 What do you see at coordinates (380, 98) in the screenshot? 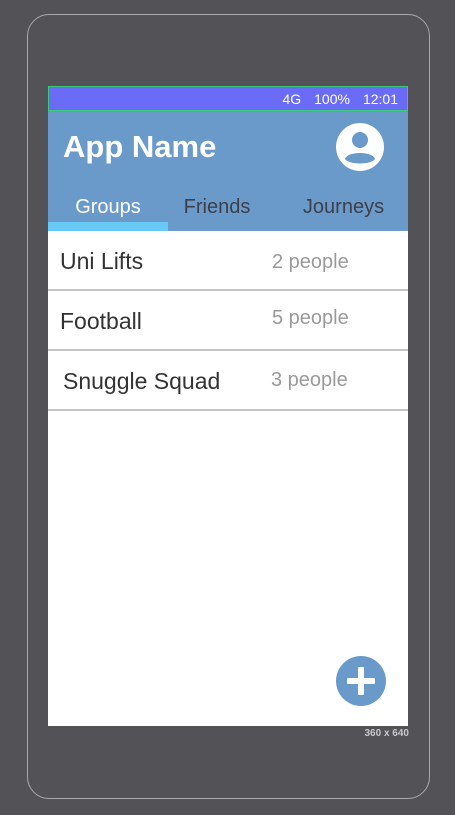
I see `clock: 12:01` at bounding box center [380, 98].